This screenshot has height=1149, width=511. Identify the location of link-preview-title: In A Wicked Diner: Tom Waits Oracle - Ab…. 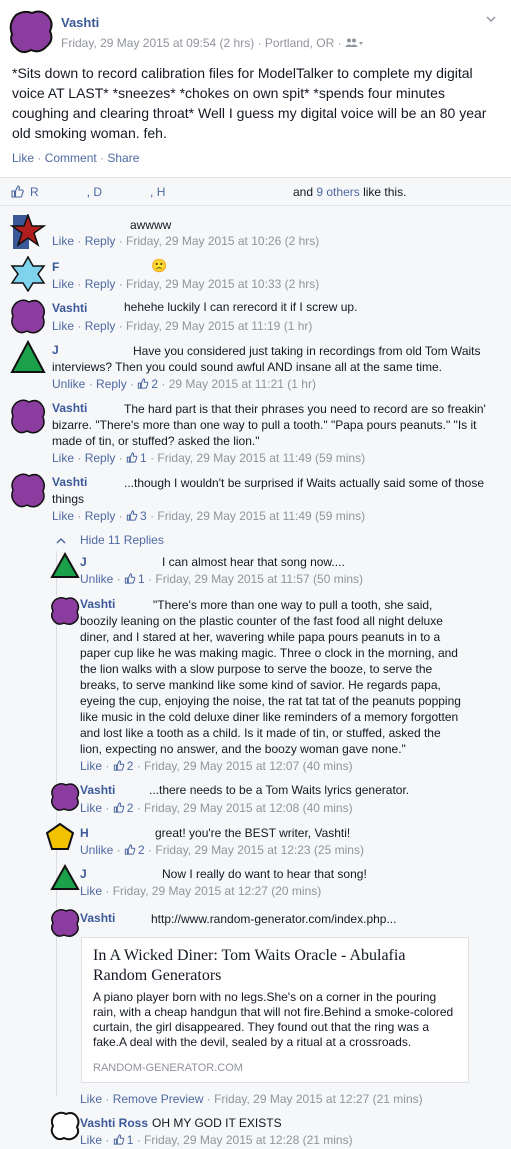
(276, 966).